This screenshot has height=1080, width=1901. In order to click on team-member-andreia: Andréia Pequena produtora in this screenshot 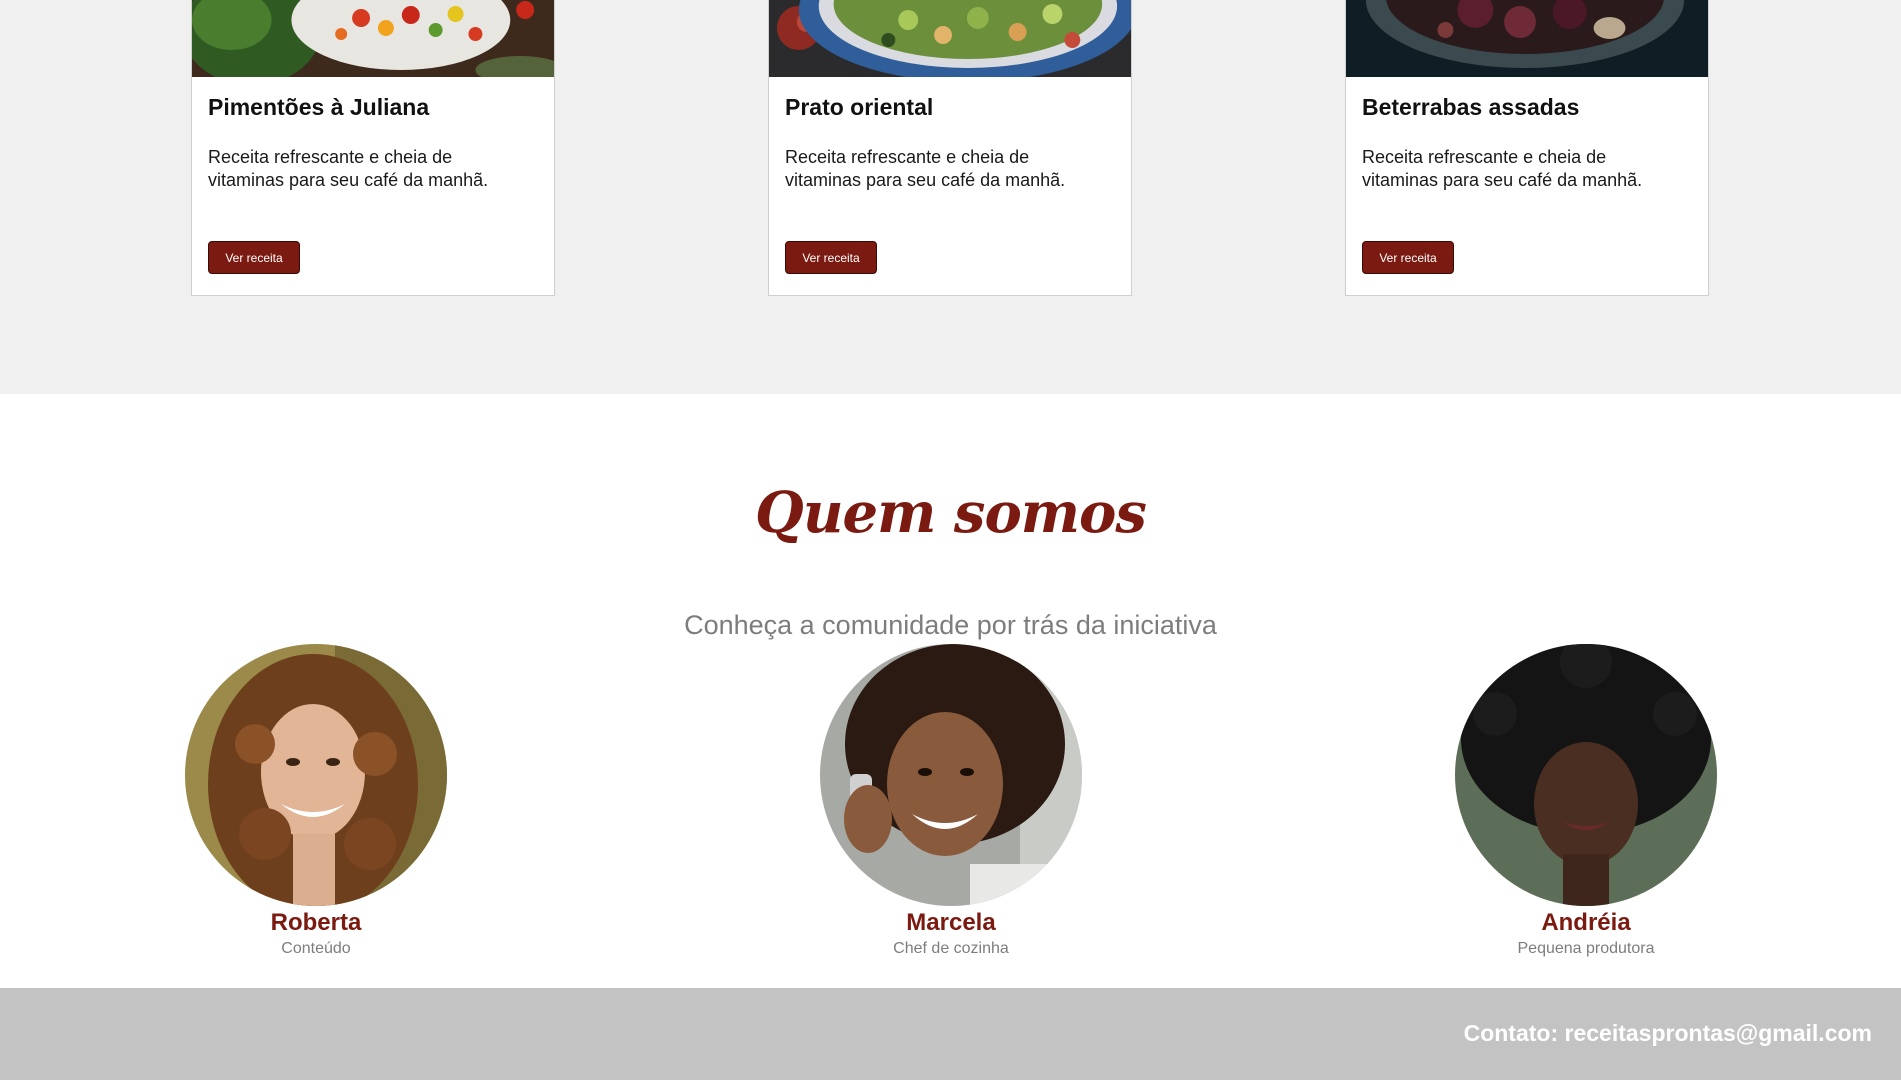, I will do `click(1586, 801)`.